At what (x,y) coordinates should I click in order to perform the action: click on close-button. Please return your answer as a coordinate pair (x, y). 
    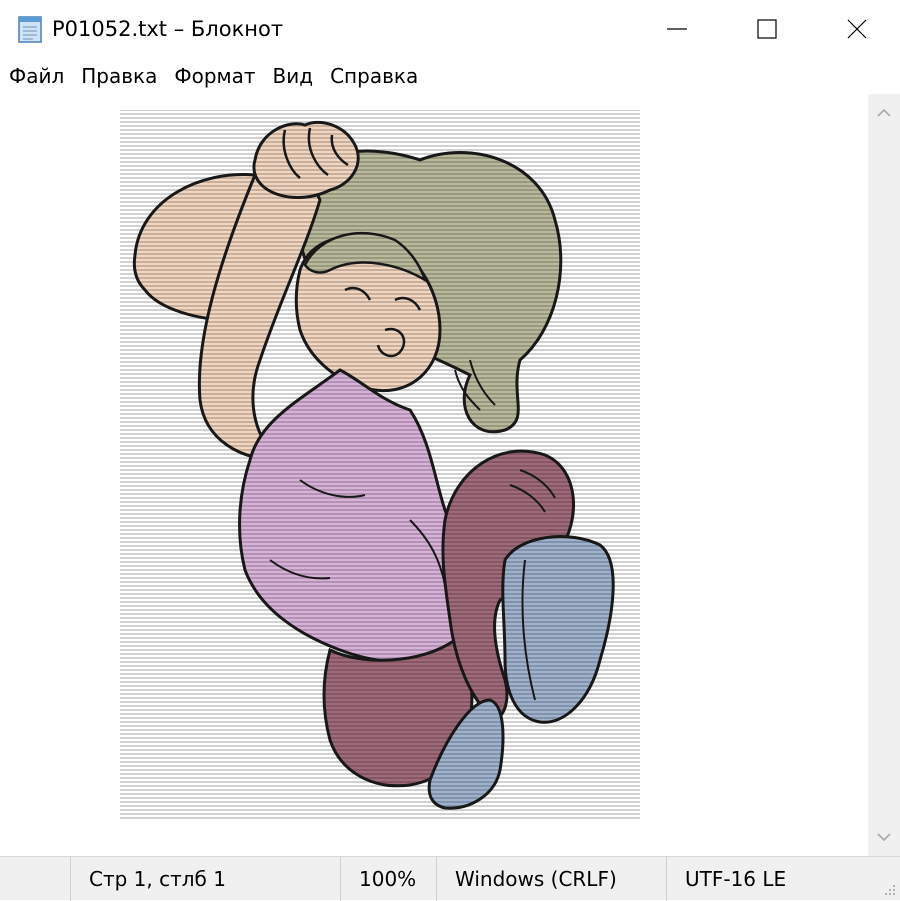
    Looking at the image, I should click on (856, 29).